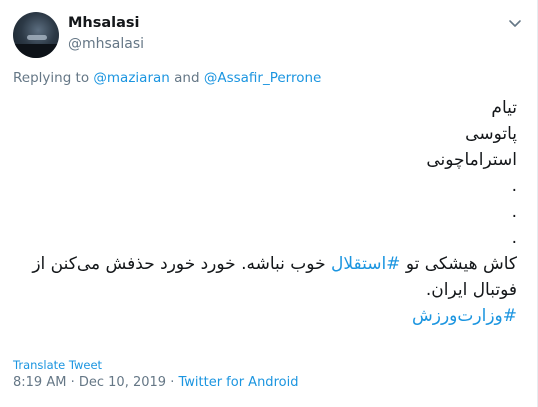 This screenshot has width=538, height=407. What do you see at coordinates (491, 134) in the screenshot?
I see `text-line: پاتوسی` at bounding box center [491, 134].